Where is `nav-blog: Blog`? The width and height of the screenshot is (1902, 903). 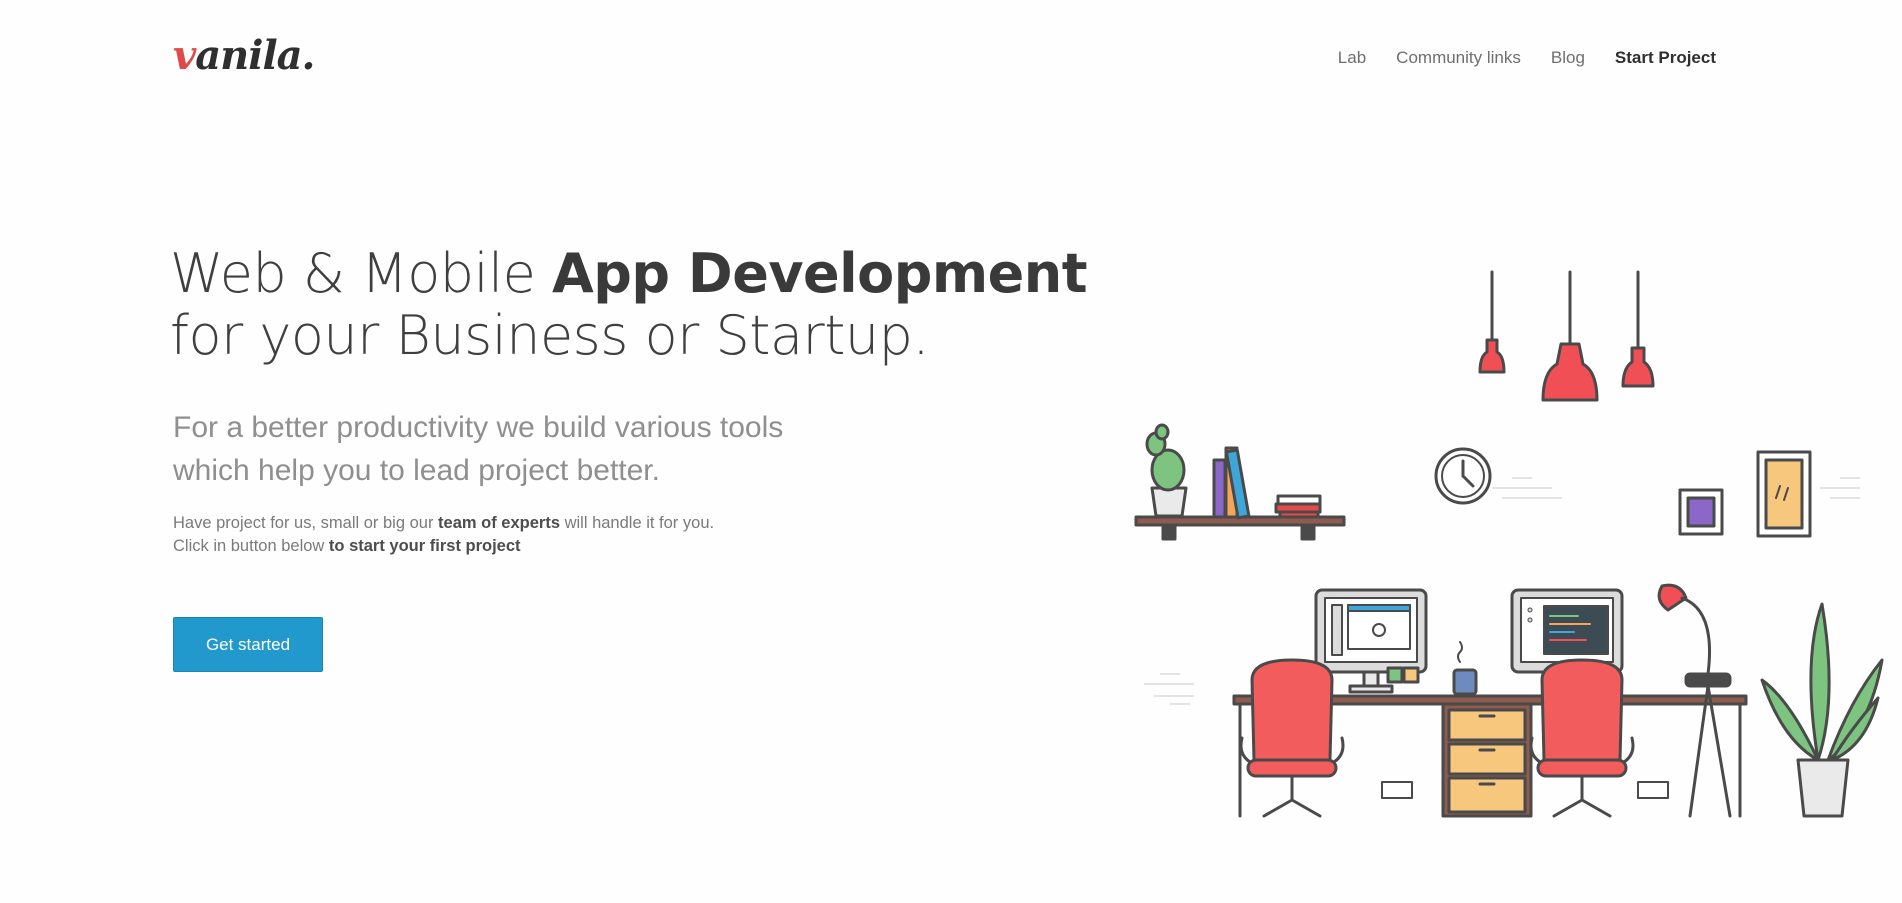
nav-blog: Blog is located at coordinates (1568, 58).